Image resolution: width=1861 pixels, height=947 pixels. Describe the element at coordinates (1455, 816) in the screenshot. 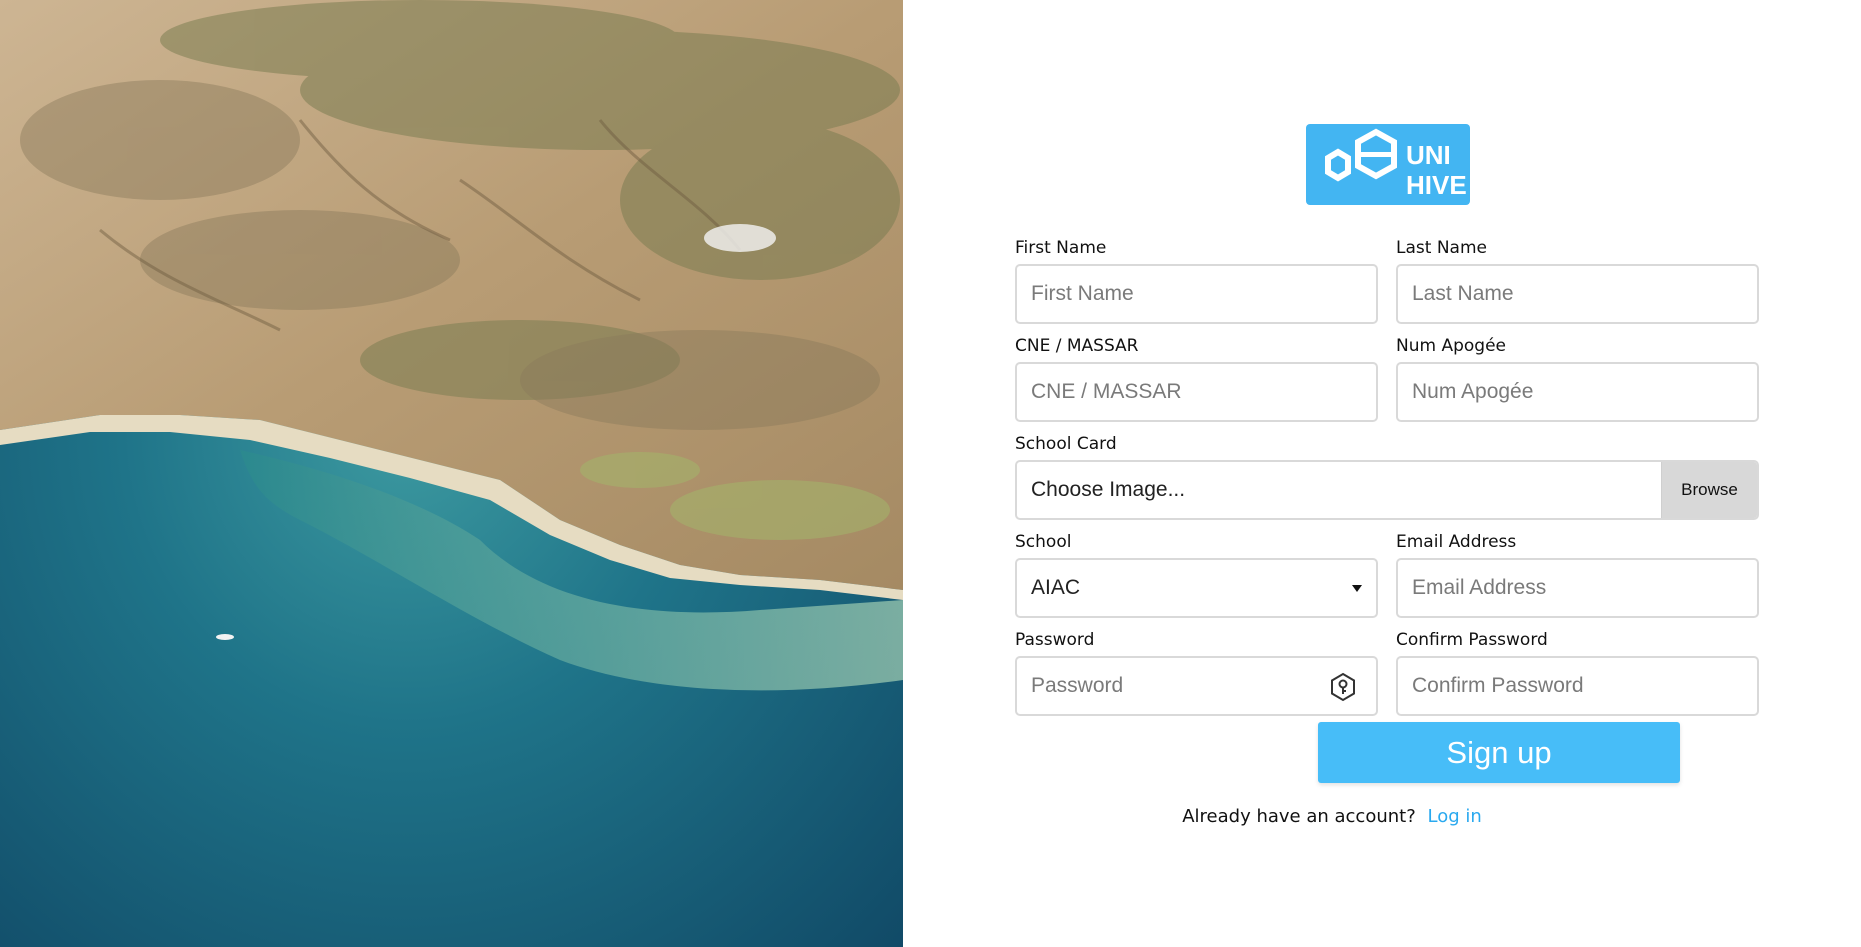

I see `login-link: Log in` at that location.